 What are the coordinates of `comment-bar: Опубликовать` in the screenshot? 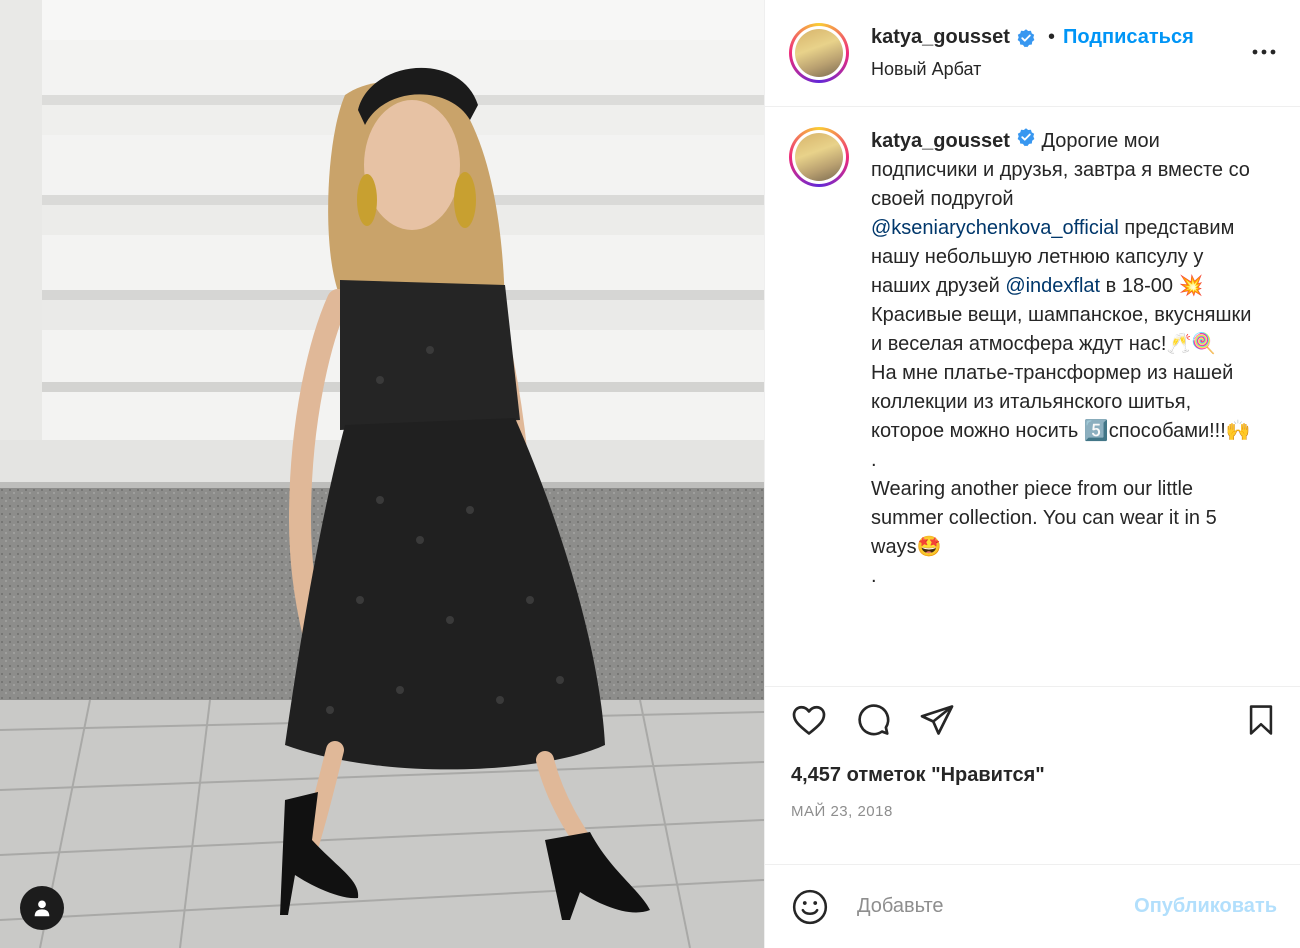 It's located at (1032, 906).